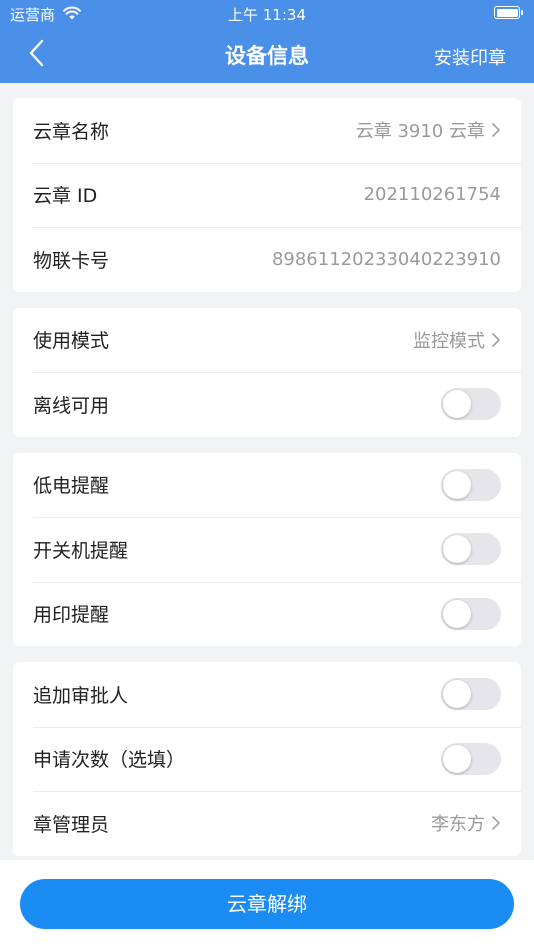 The width and height of the screenshot is (534, 950). Describe the element at coordinates (71, 341) in the screenshot. I see `row-label: 使用模式` at that location.